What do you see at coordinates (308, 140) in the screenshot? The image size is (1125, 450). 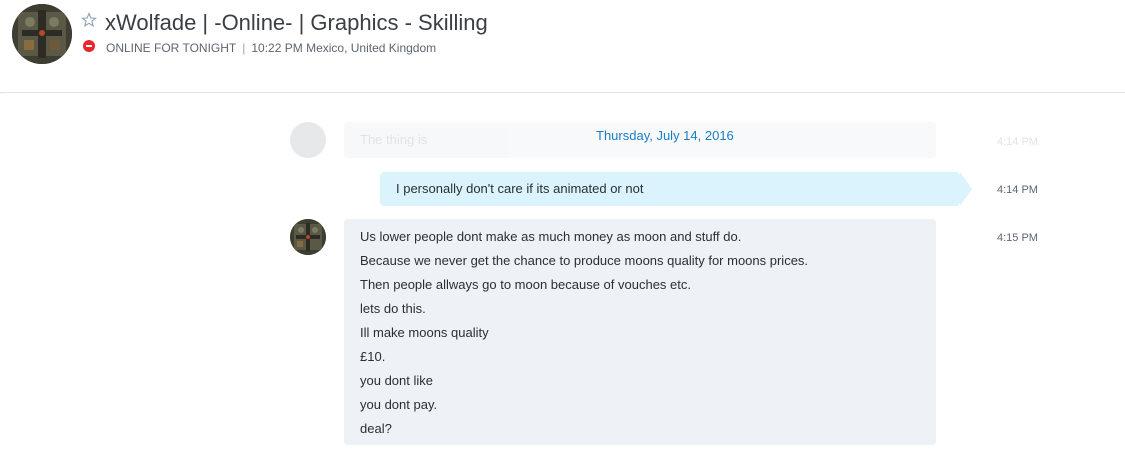 I see `faded-avatar` at bounding box center [308, 140].